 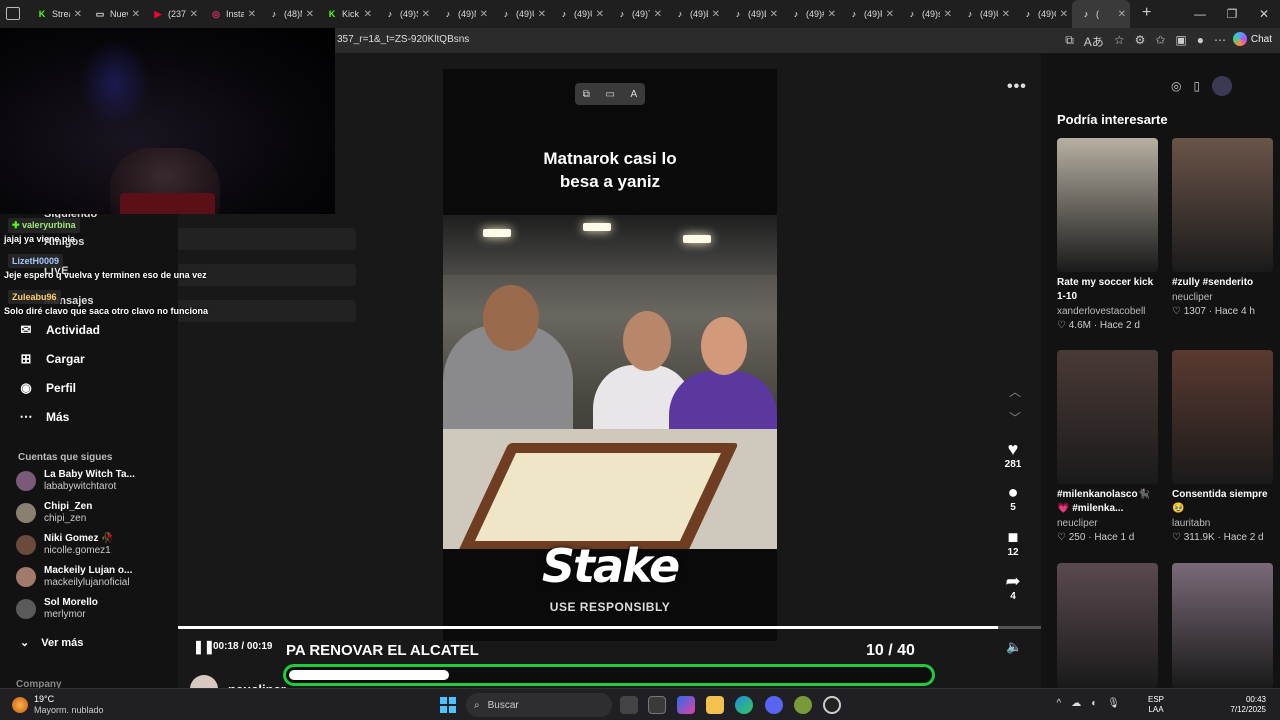 What do you see at coordinates (13, 13) in the screenshot?
I see `tab-actions-icon` at bounding box center [13, 13].